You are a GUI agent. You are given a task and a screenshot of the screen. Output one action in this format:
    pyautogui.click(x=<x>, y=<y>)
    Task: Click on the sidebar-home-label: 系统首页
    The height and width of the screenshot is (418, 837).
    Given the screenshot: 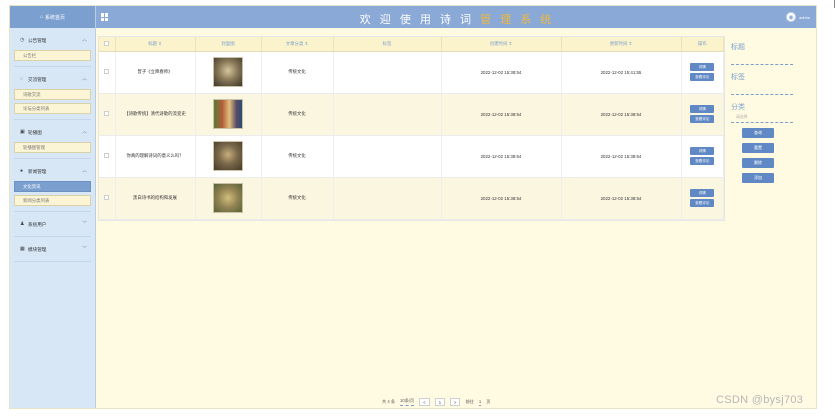 What is the action you would take?
    pyautogui.click(x=55, y=17)
    